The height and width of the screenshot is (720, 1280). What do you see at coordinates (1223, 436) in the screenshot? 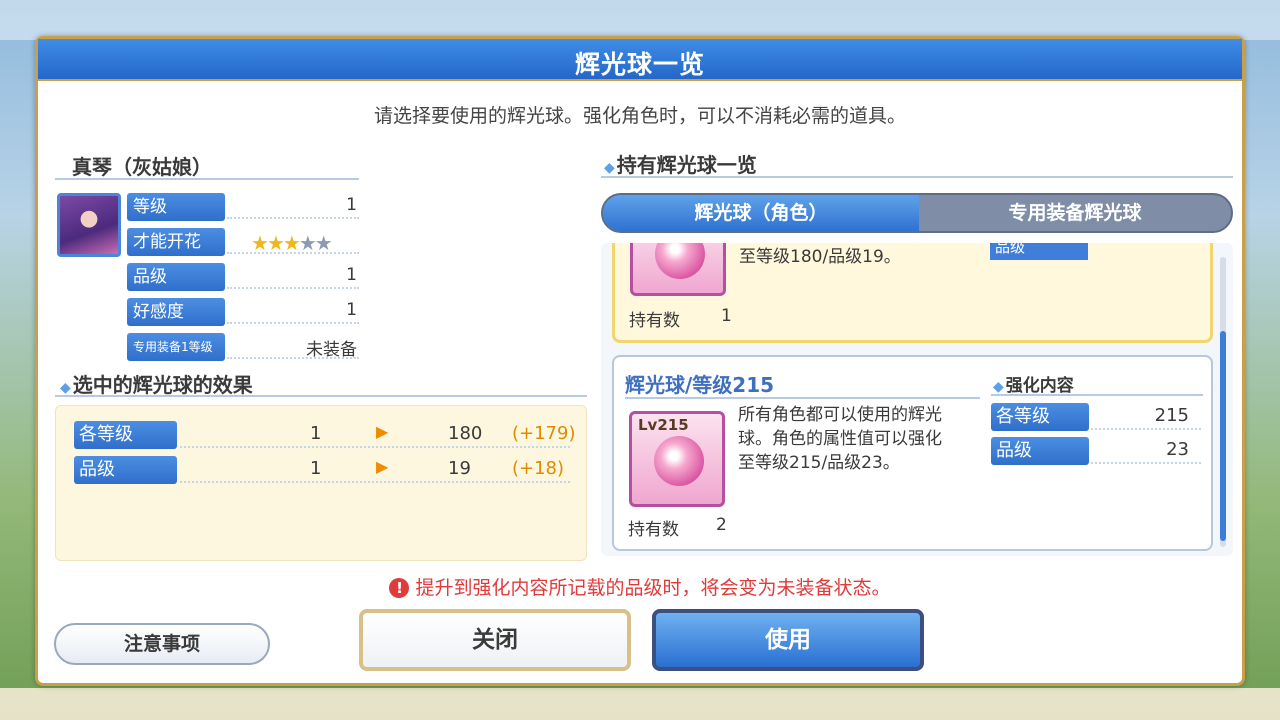
I see `scrollbar-thumb` at bounding box center [1223, 436].